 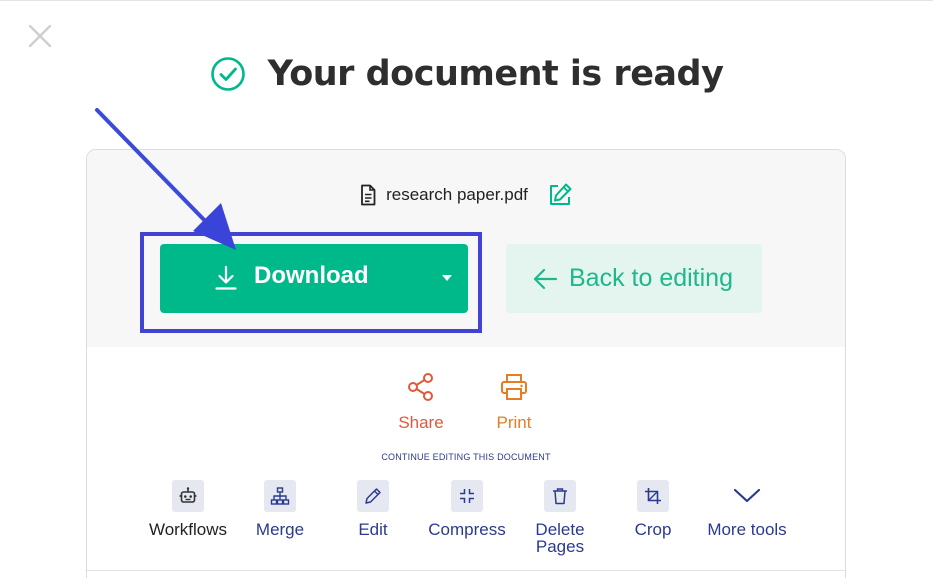 I want to click on compress-icon, so click(x=467, y=496).